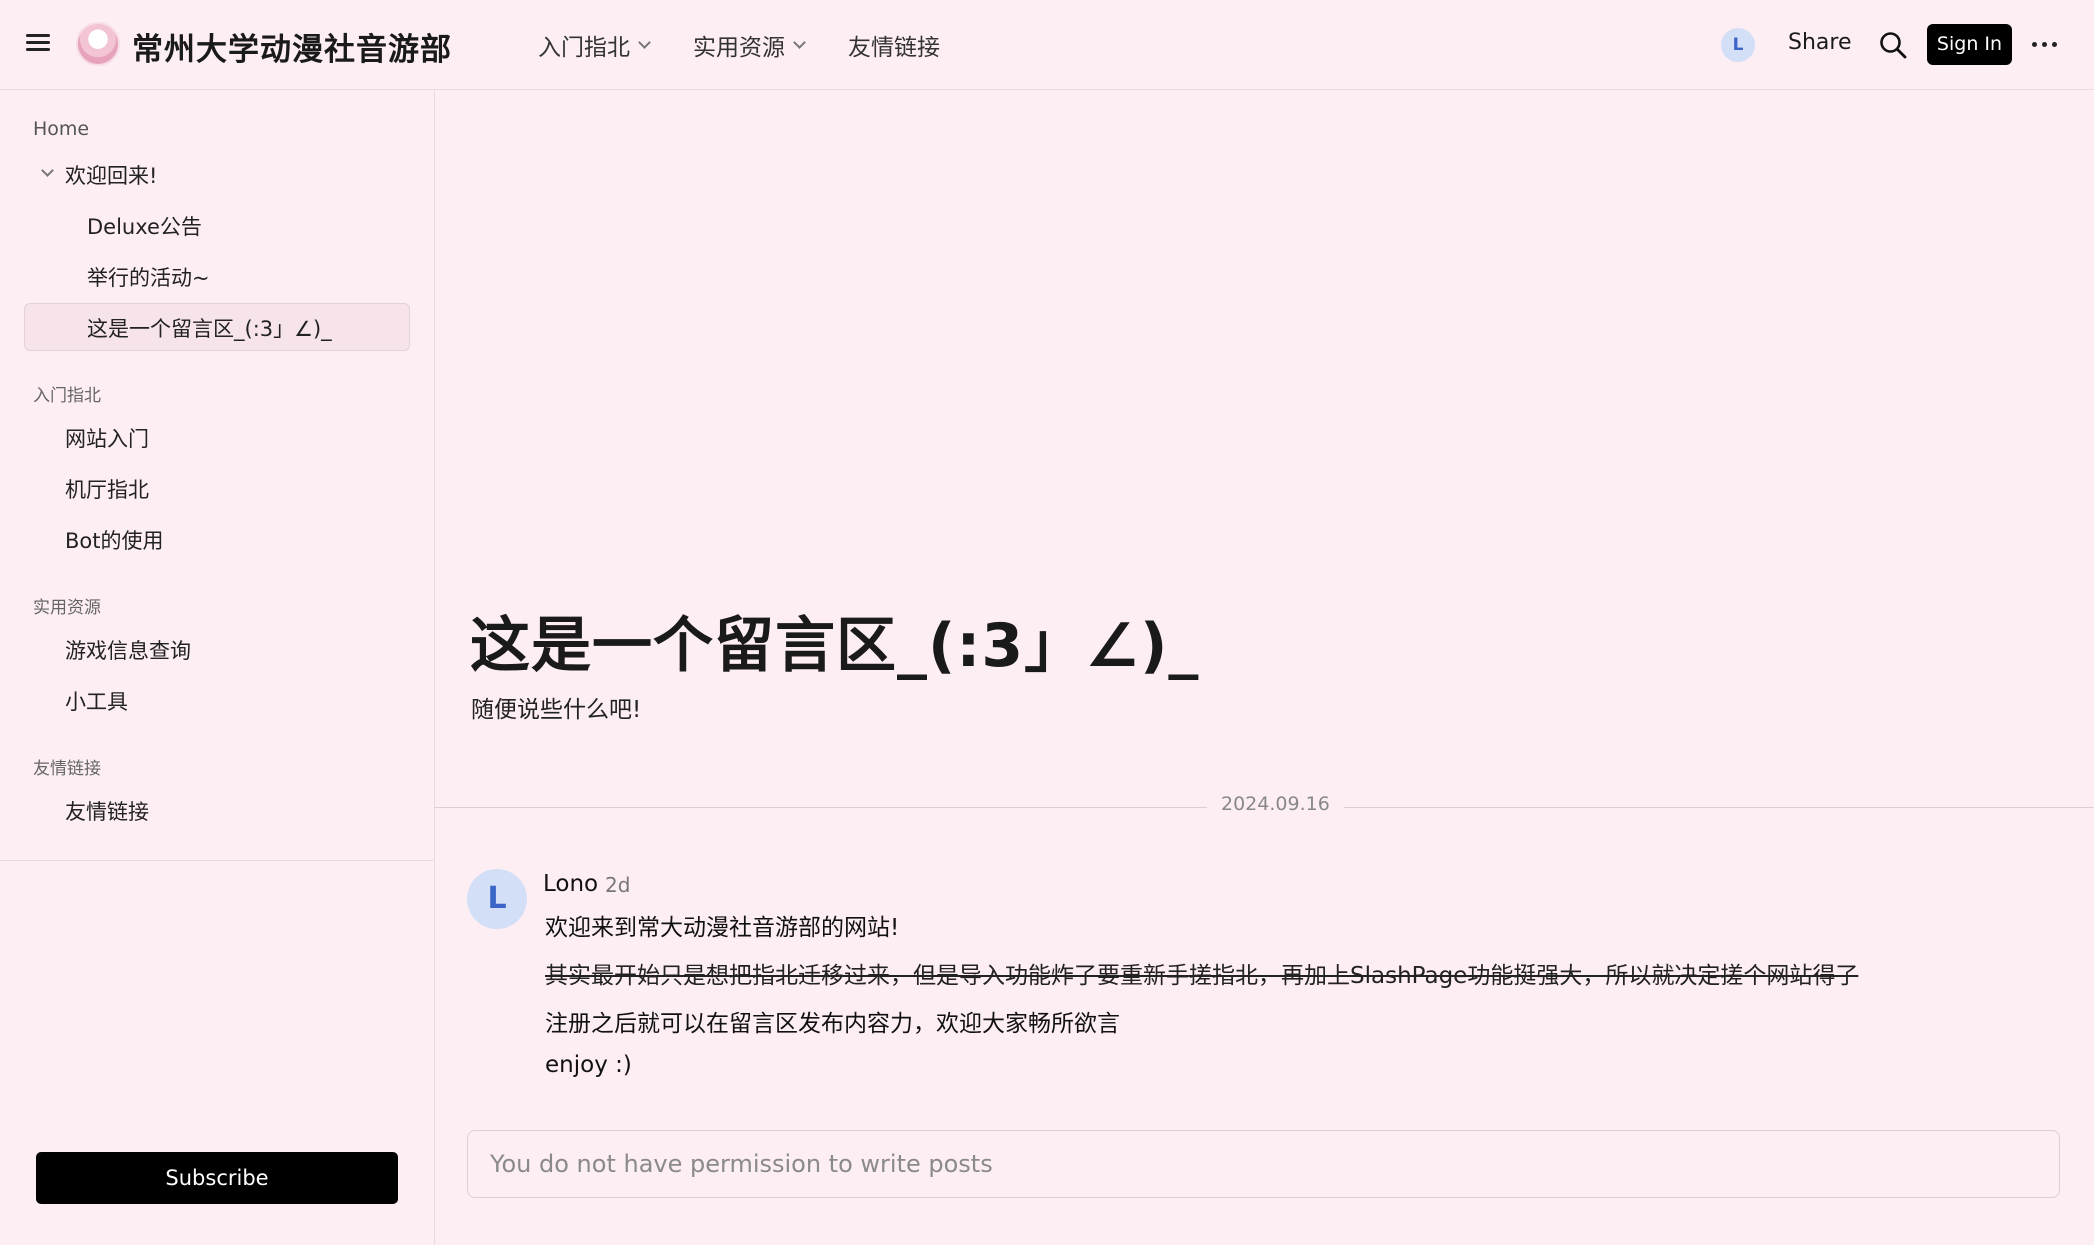 The width and height of the screenshot is (2094, 1245). What do you see at coordinates (111, 175) in the screenshot?
I see `sidebar-group-welcome: 欢迎回来!` at bounding box center [111, 175].